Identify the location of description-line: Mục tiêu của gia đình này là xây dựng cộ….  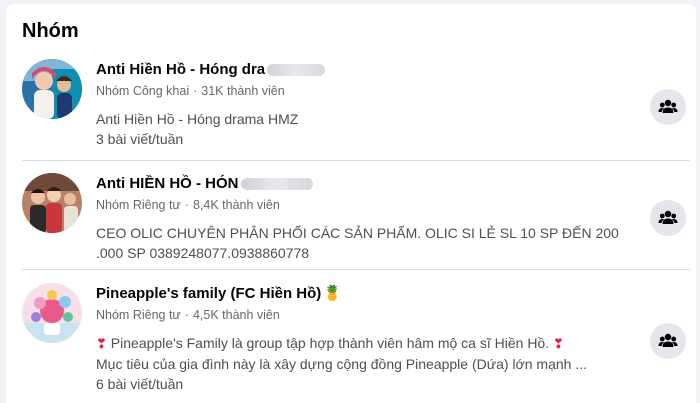
(341, 364).